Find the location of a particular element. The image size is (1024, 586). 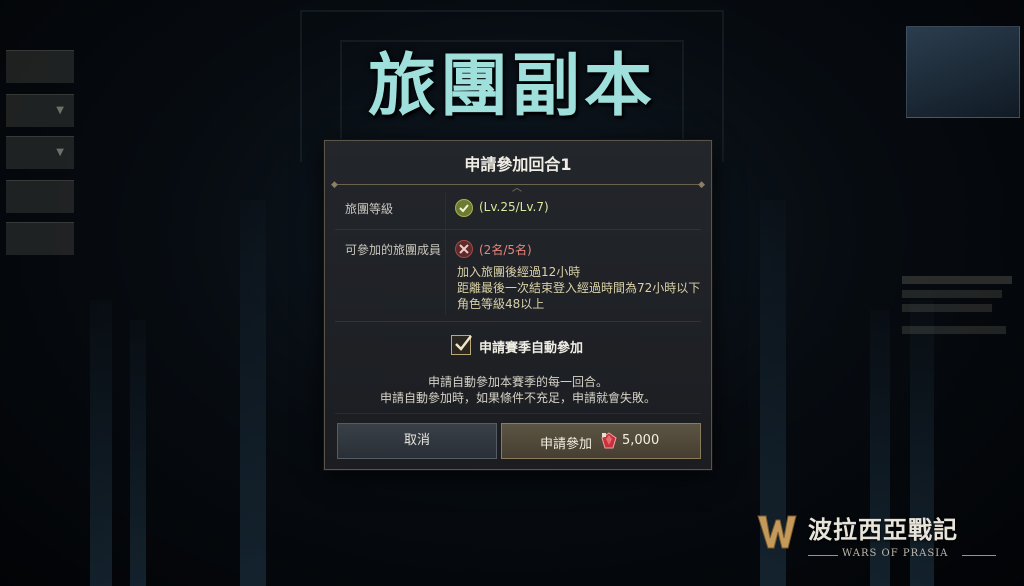

cancel-button: 取消 is located at coordinates (417, 441).